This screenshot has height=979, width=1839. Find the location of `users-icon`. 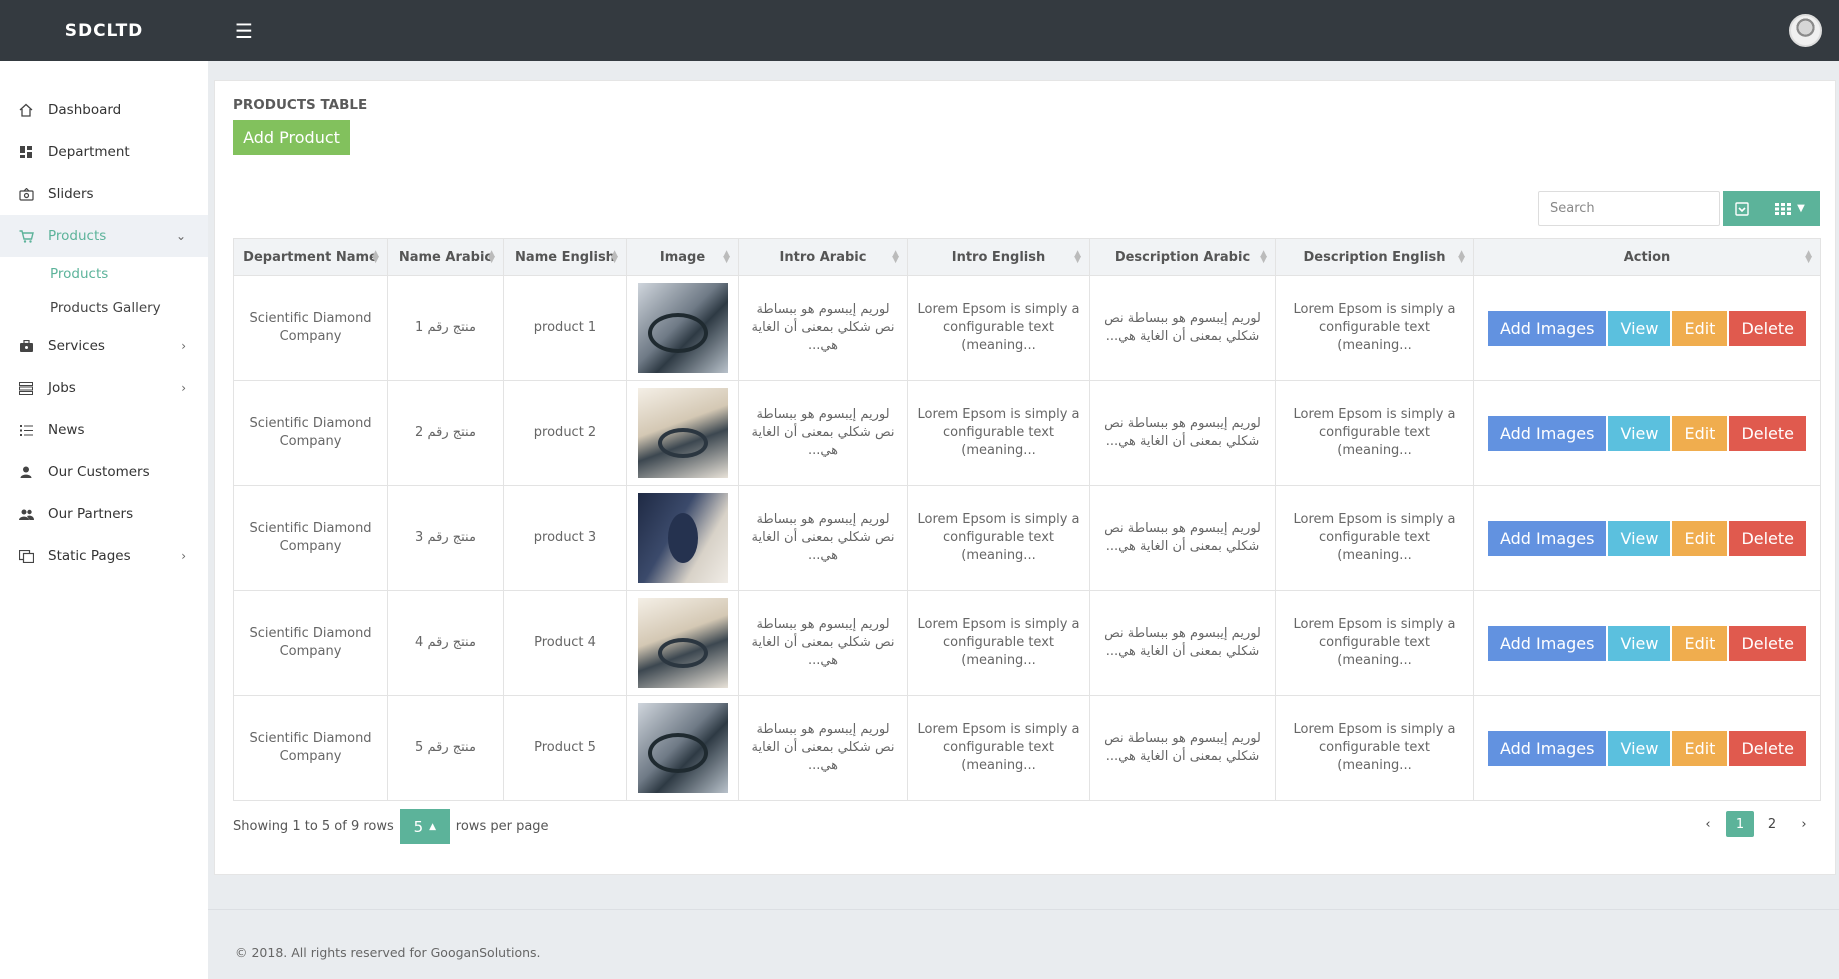

users-icon is located at coordinates (26, 514).